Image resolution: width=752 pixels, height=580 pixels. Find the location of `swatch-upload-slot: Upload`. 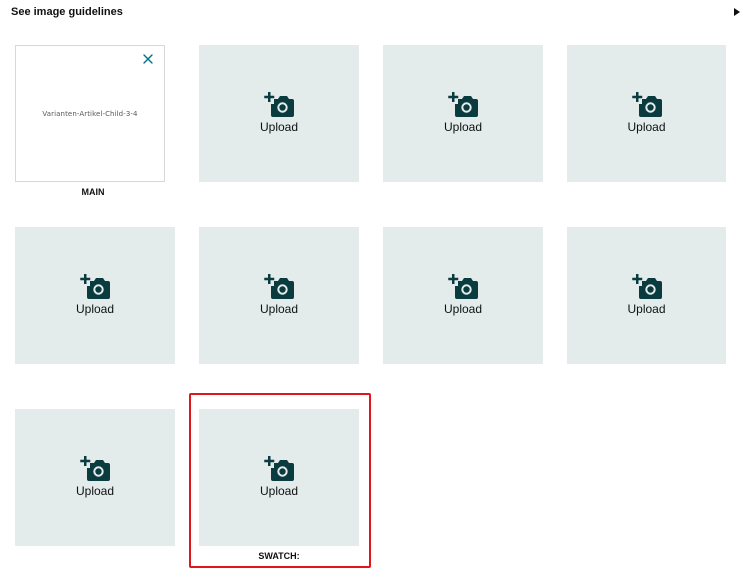

swatch-upload-slot: Upload is located at coordinates (279, 477).